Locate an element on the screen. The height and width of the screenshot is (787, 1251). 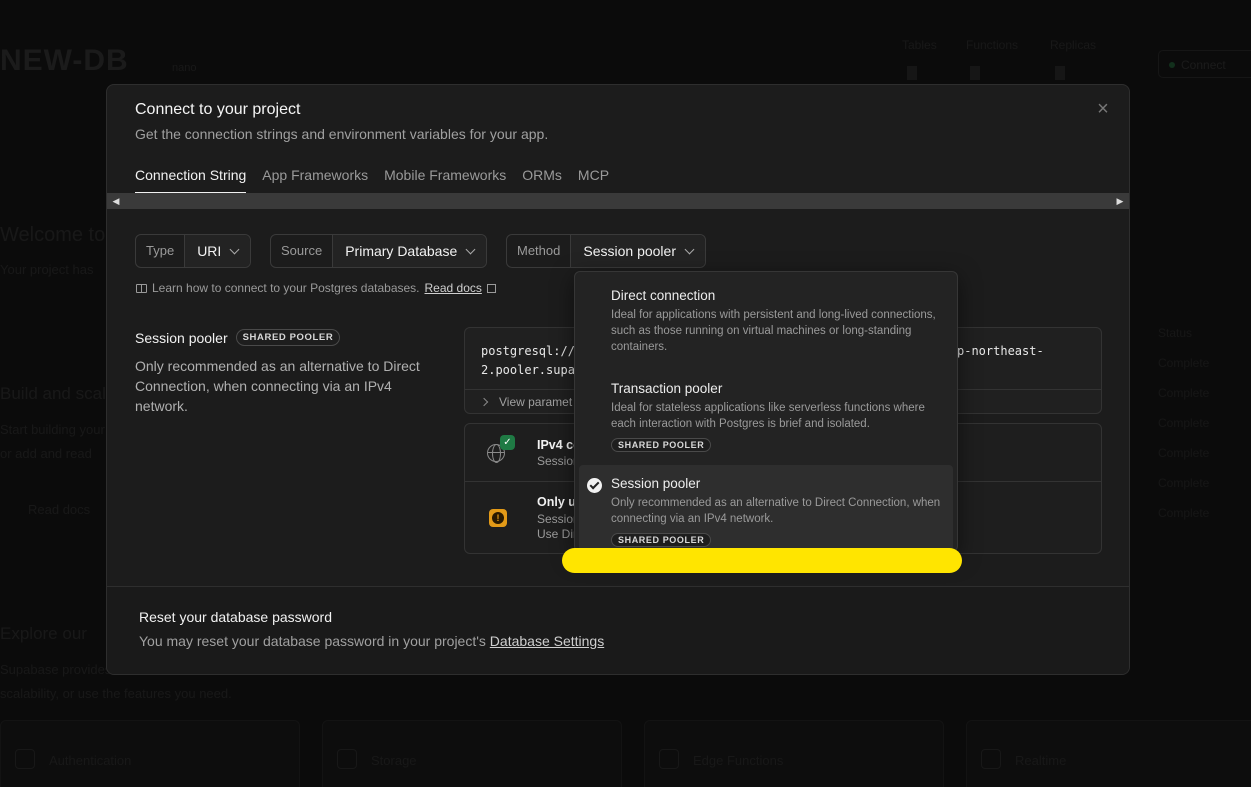
type-value: URI is located at coordinates (209, 251).